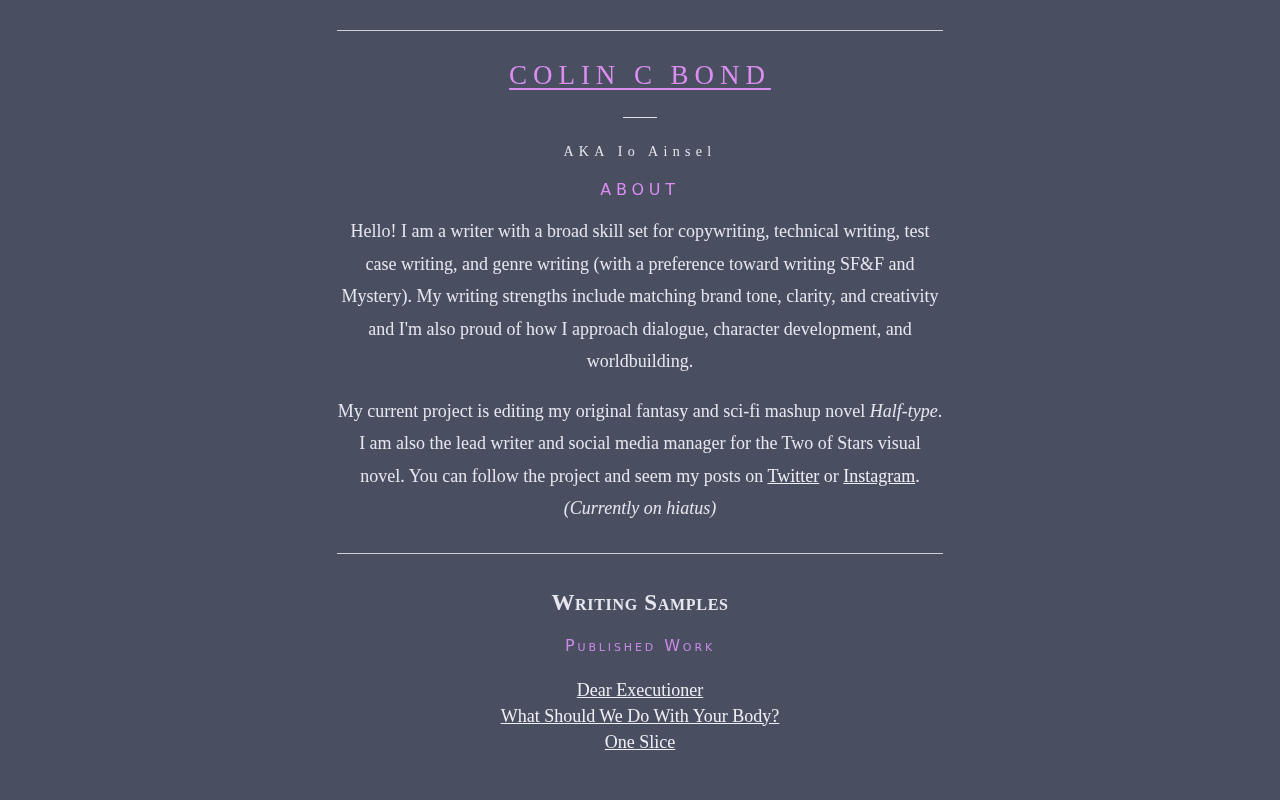 The image size is (1280, 800). Describe the element at coordinates (640, 741) in the screenshot. I see `sample-link: One Slice` at that location.